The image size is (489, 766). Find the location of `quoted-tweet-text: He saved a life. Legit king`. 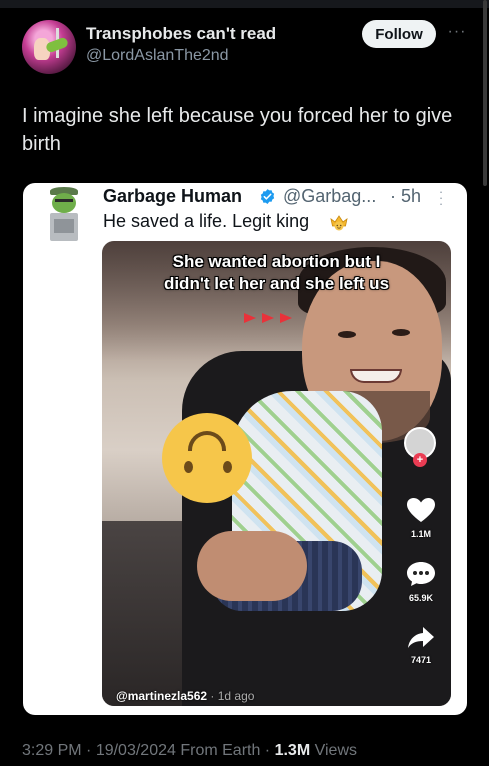

quoted-tweet-text: He saved a life. Legit king is located at coordinates (206, 221).